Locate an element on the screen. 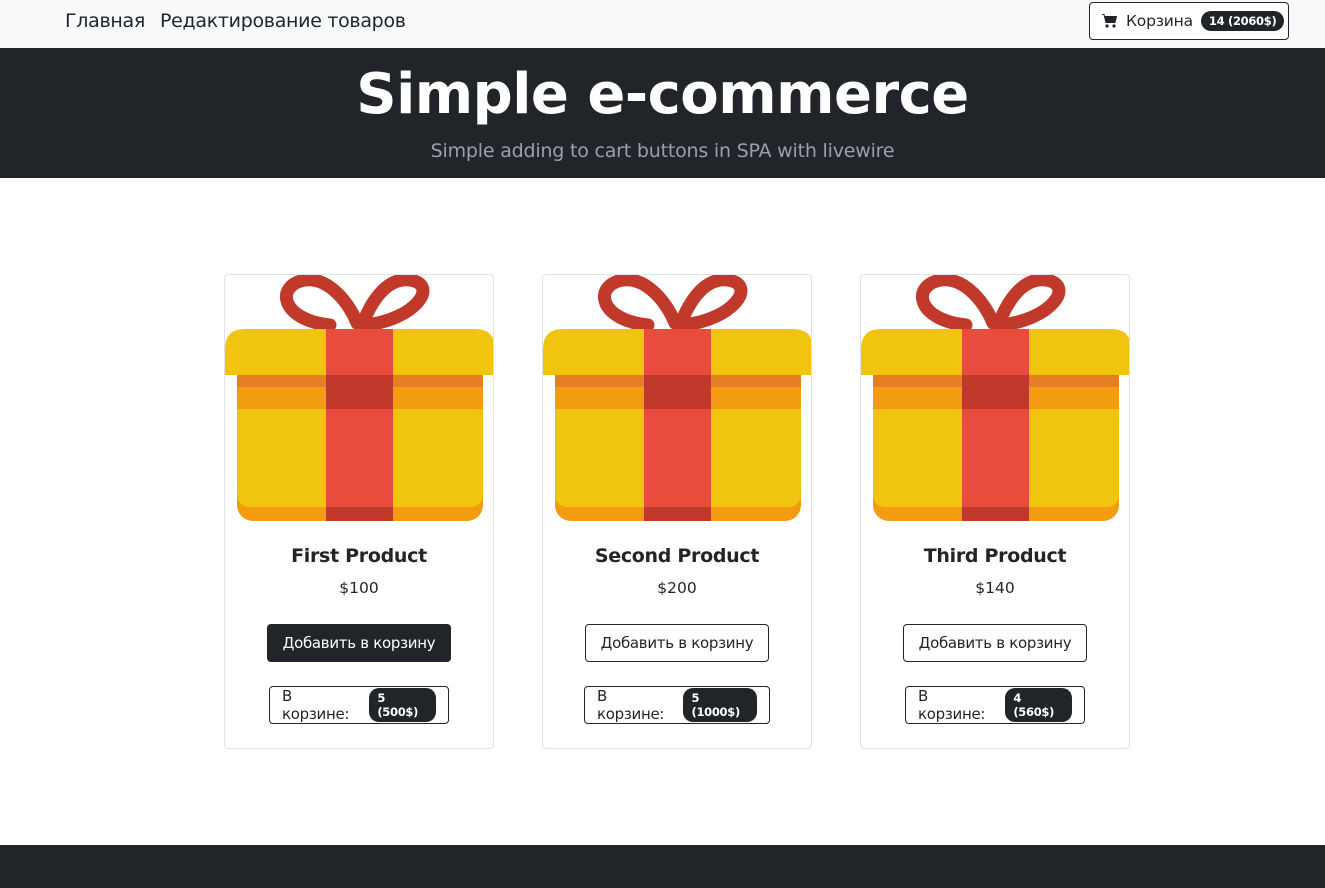 The width and height of the screenshot is (1325, 888). in-cart-button: В корзине: 4 (560$) is located at coordinates (995, 705).